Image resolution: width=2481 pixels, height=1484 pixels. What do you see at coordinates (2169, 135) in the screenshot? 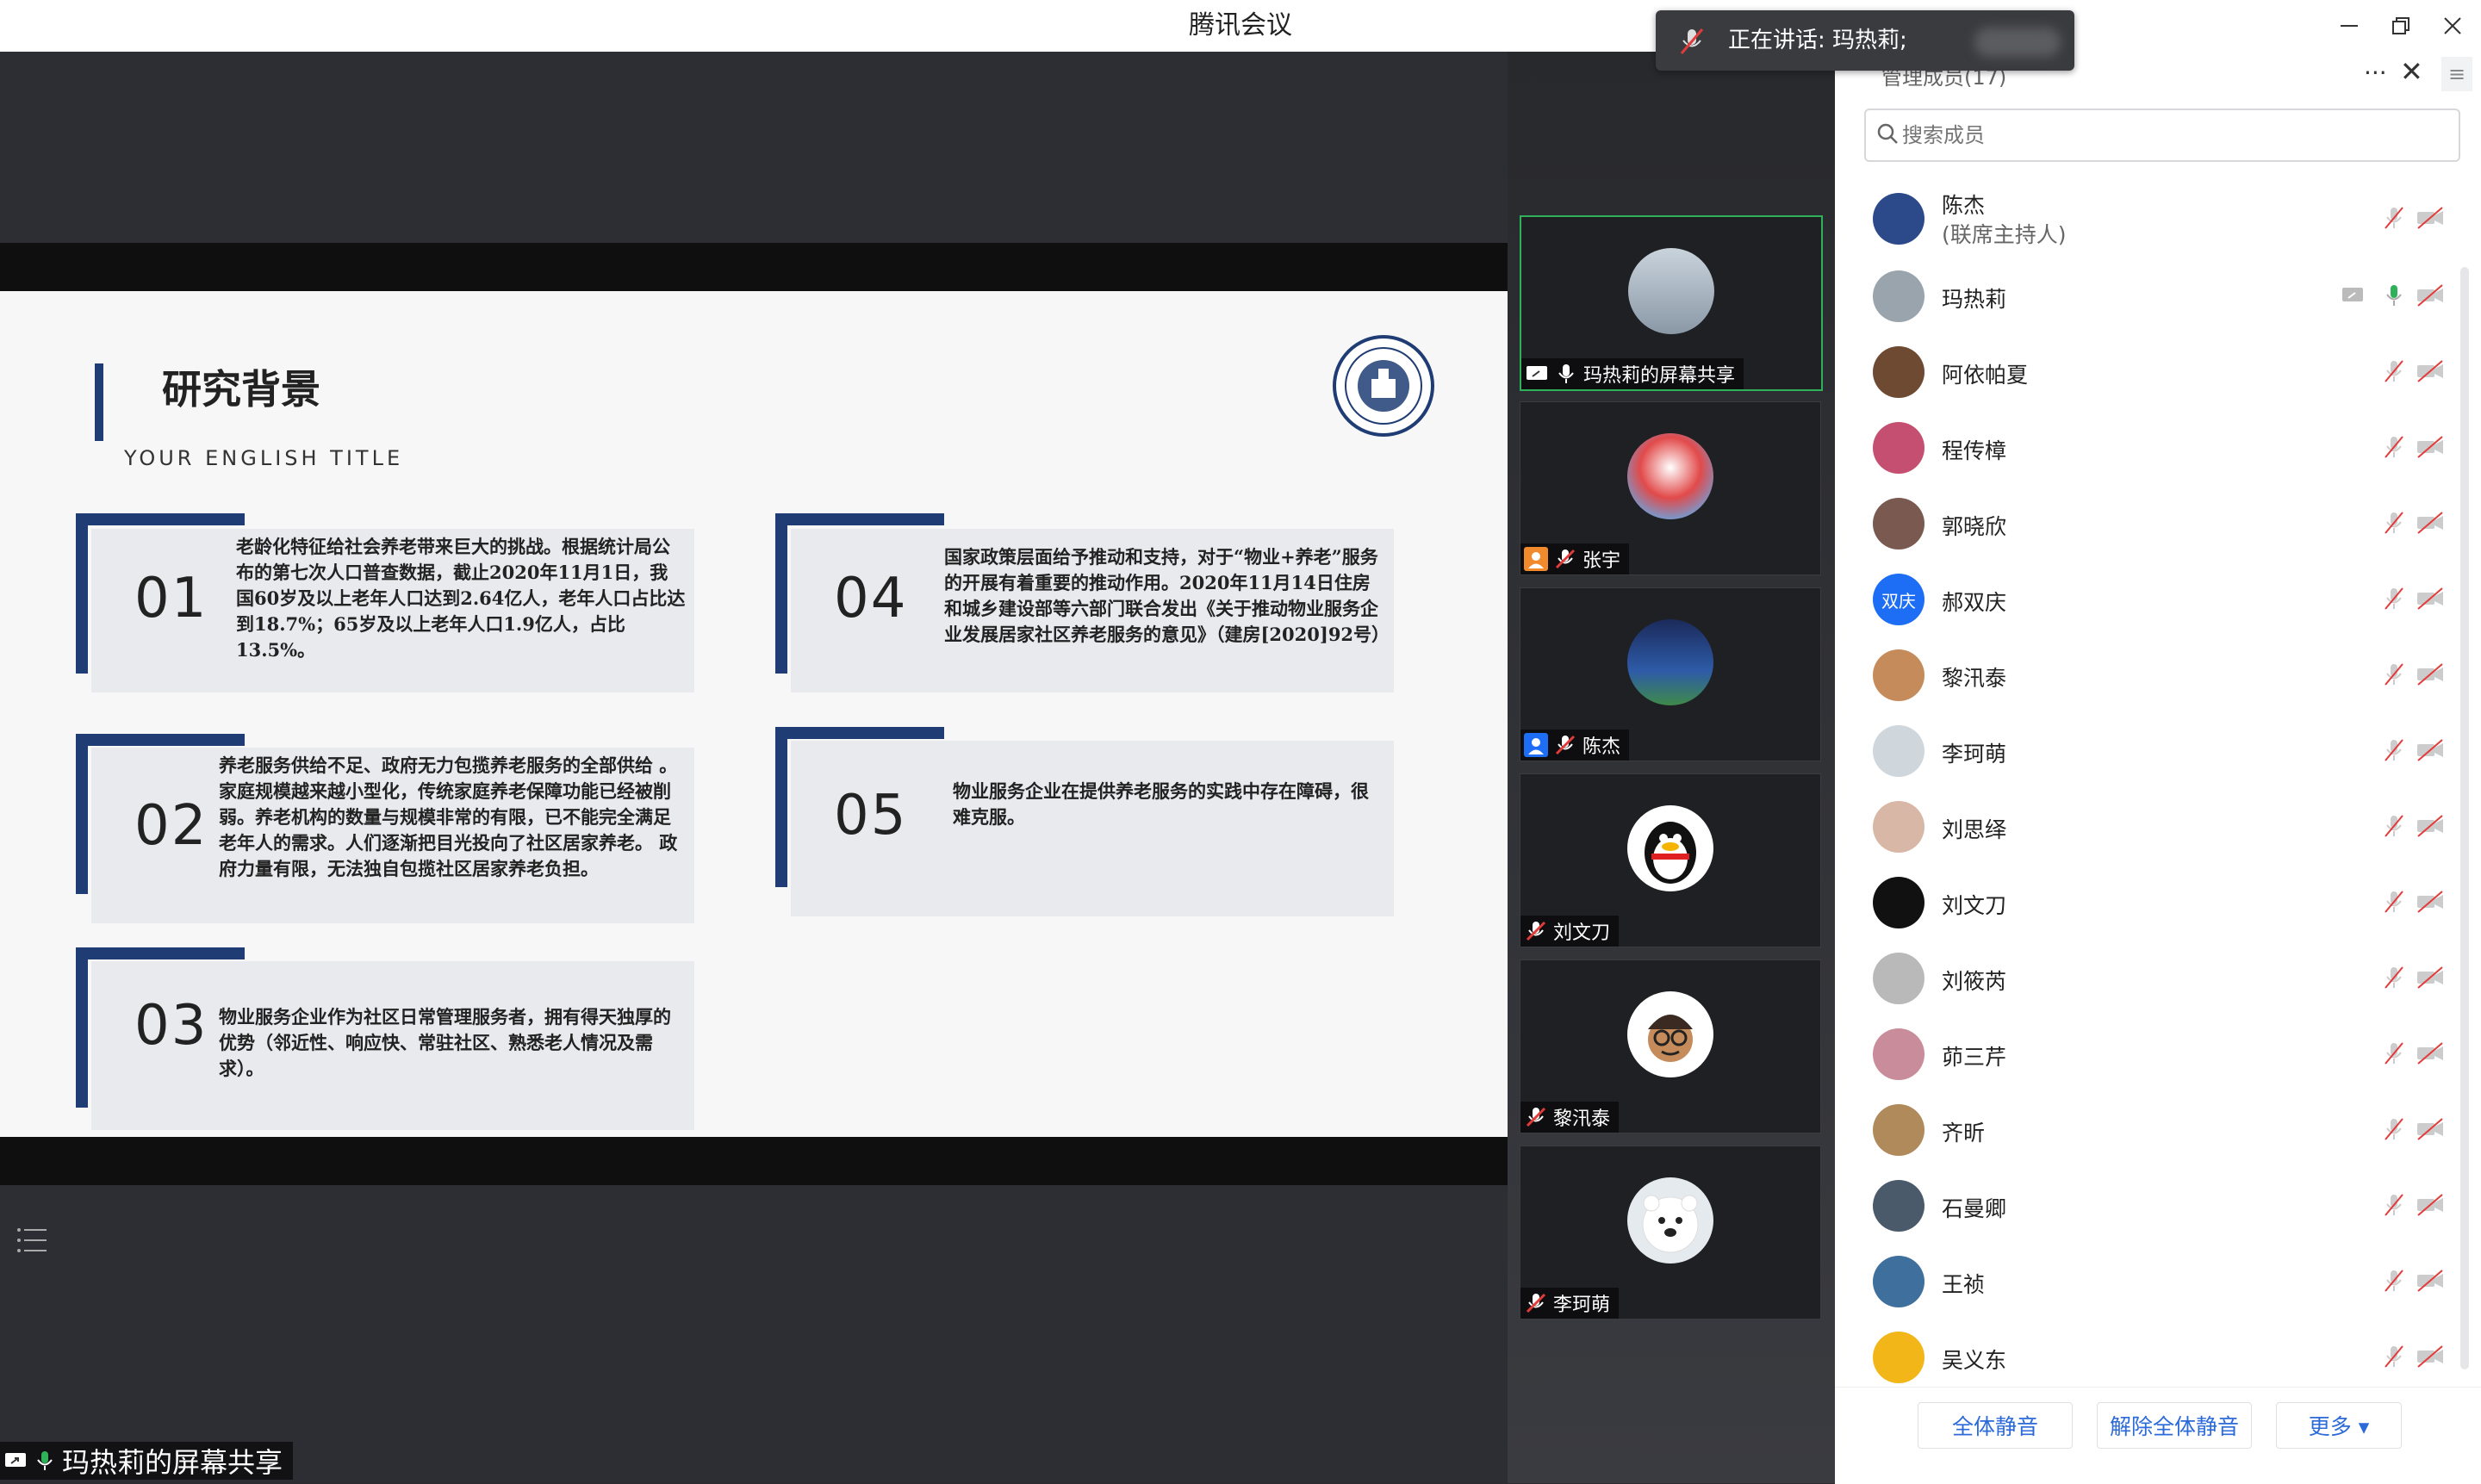
I see `search-input` at bounding box center [2169, 135].